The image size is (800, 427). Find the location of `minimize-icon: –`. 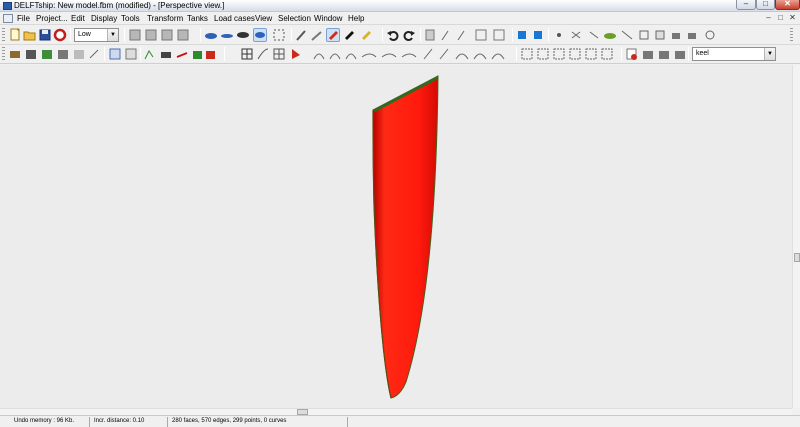

minimize-icon: – is located at coordinates (746, 4).